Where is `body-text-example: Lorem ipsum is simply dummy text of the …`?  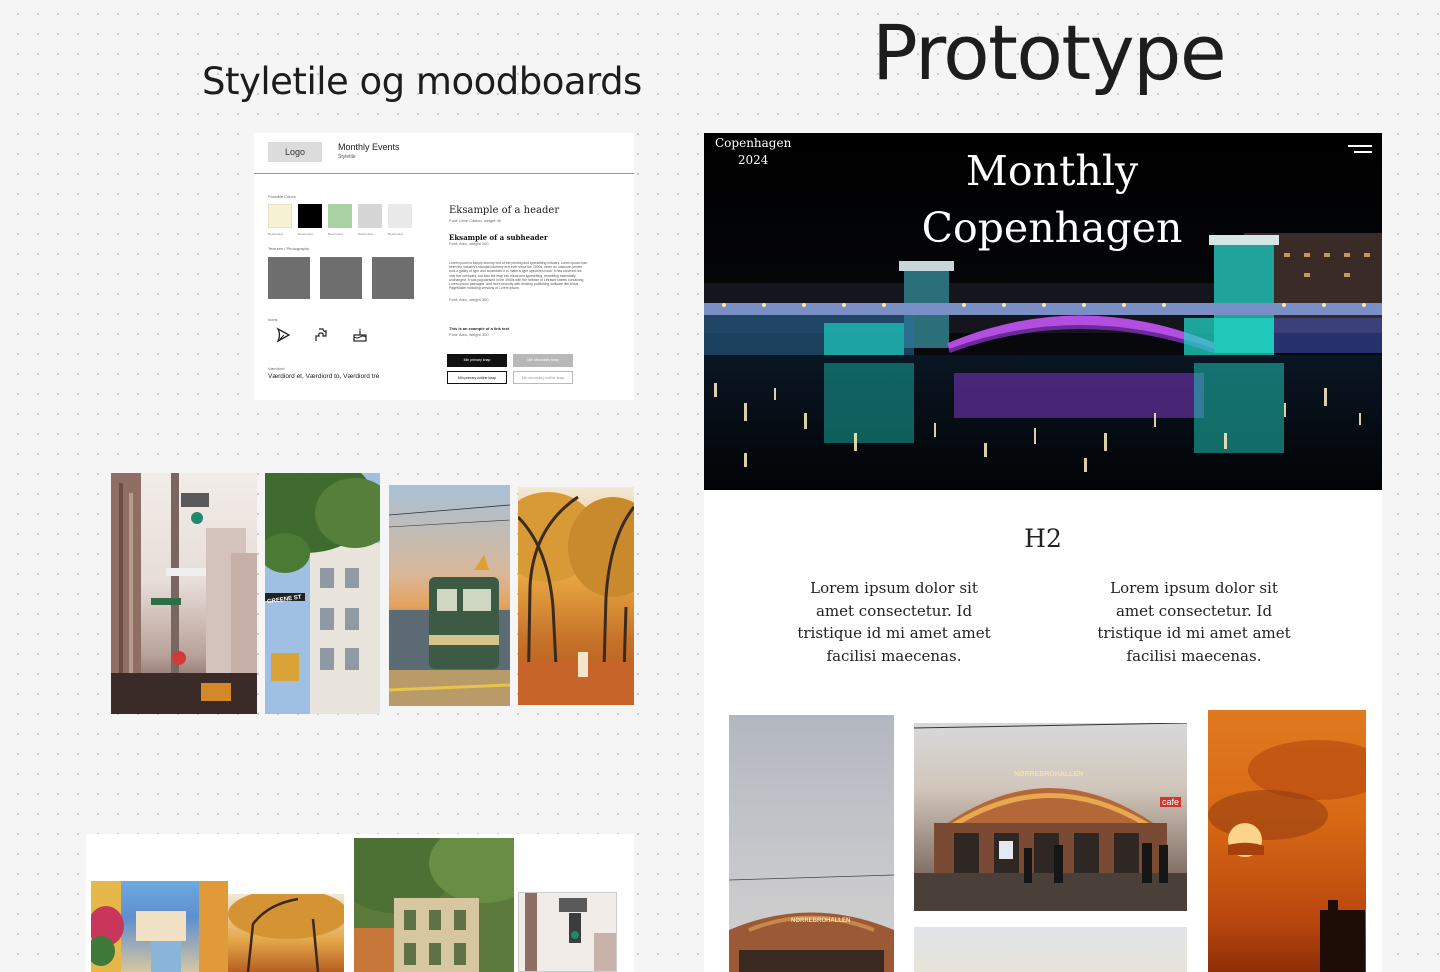
body-text-example: Lorem ipsum is simply dummy text of the … is located at coordinates (518, 276).